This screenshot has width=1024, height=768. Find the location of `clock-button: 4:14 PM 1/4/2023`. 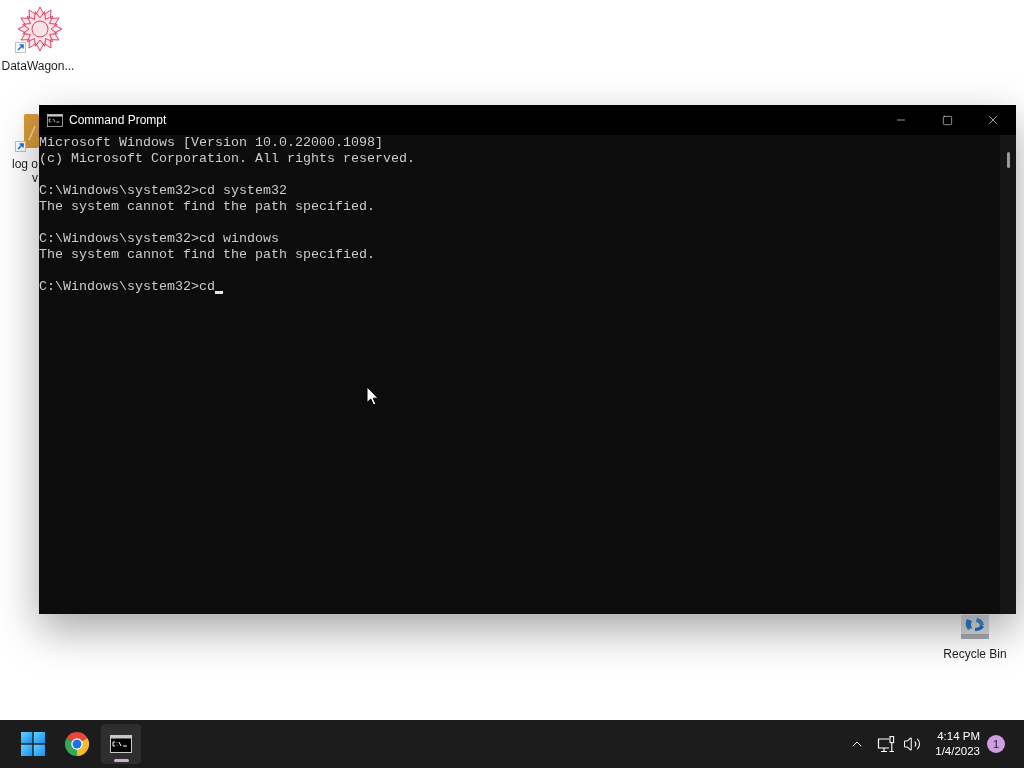

clock-button: 4:14 PM 1/4/2023 is located at coordinates (957, 744).